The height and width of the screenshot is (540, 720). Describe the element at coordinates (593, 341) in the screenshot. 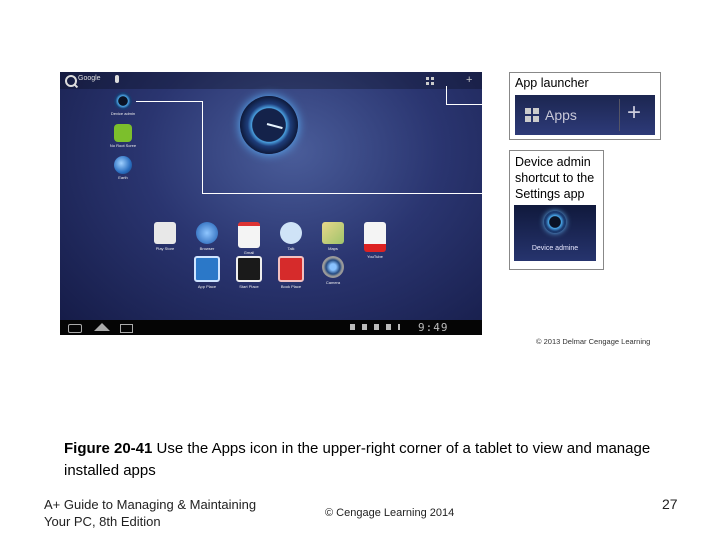

I see `image-credit: © 2013 Delmar Cengage Learning` at that location.